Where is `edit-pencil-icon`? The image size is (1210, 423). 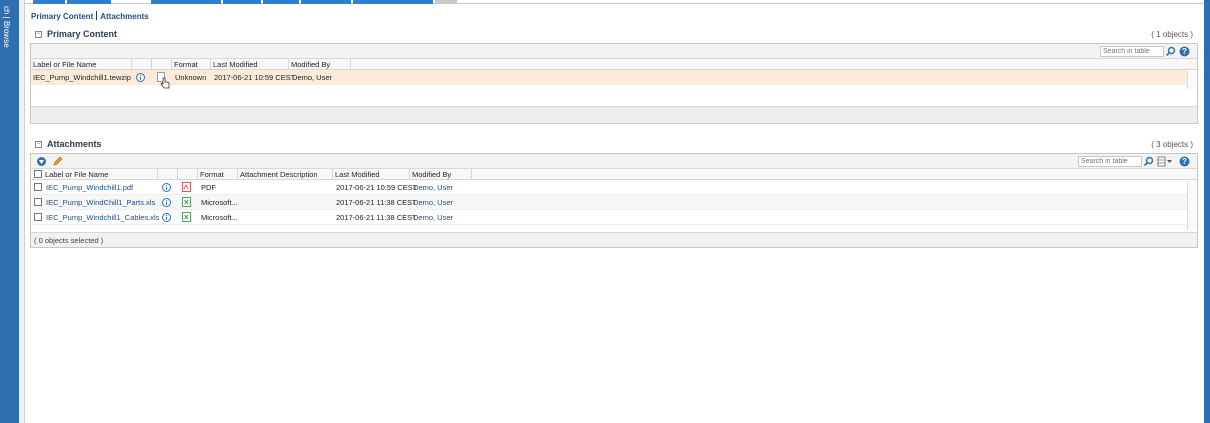
edit-pencil-icon is located at coordinates (57, 161).